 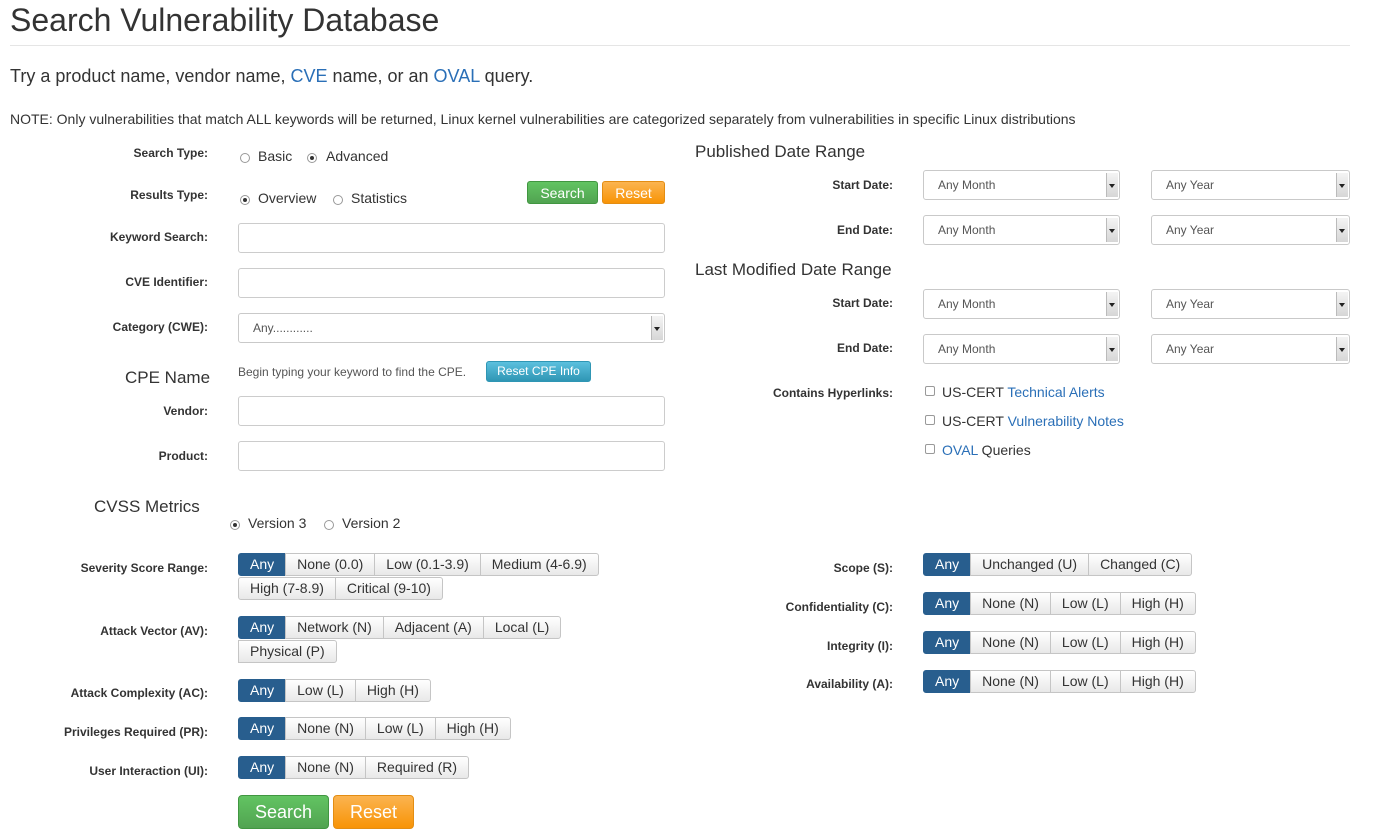 I want to click on avail-any-button: Any, so click(x=947, y=681).